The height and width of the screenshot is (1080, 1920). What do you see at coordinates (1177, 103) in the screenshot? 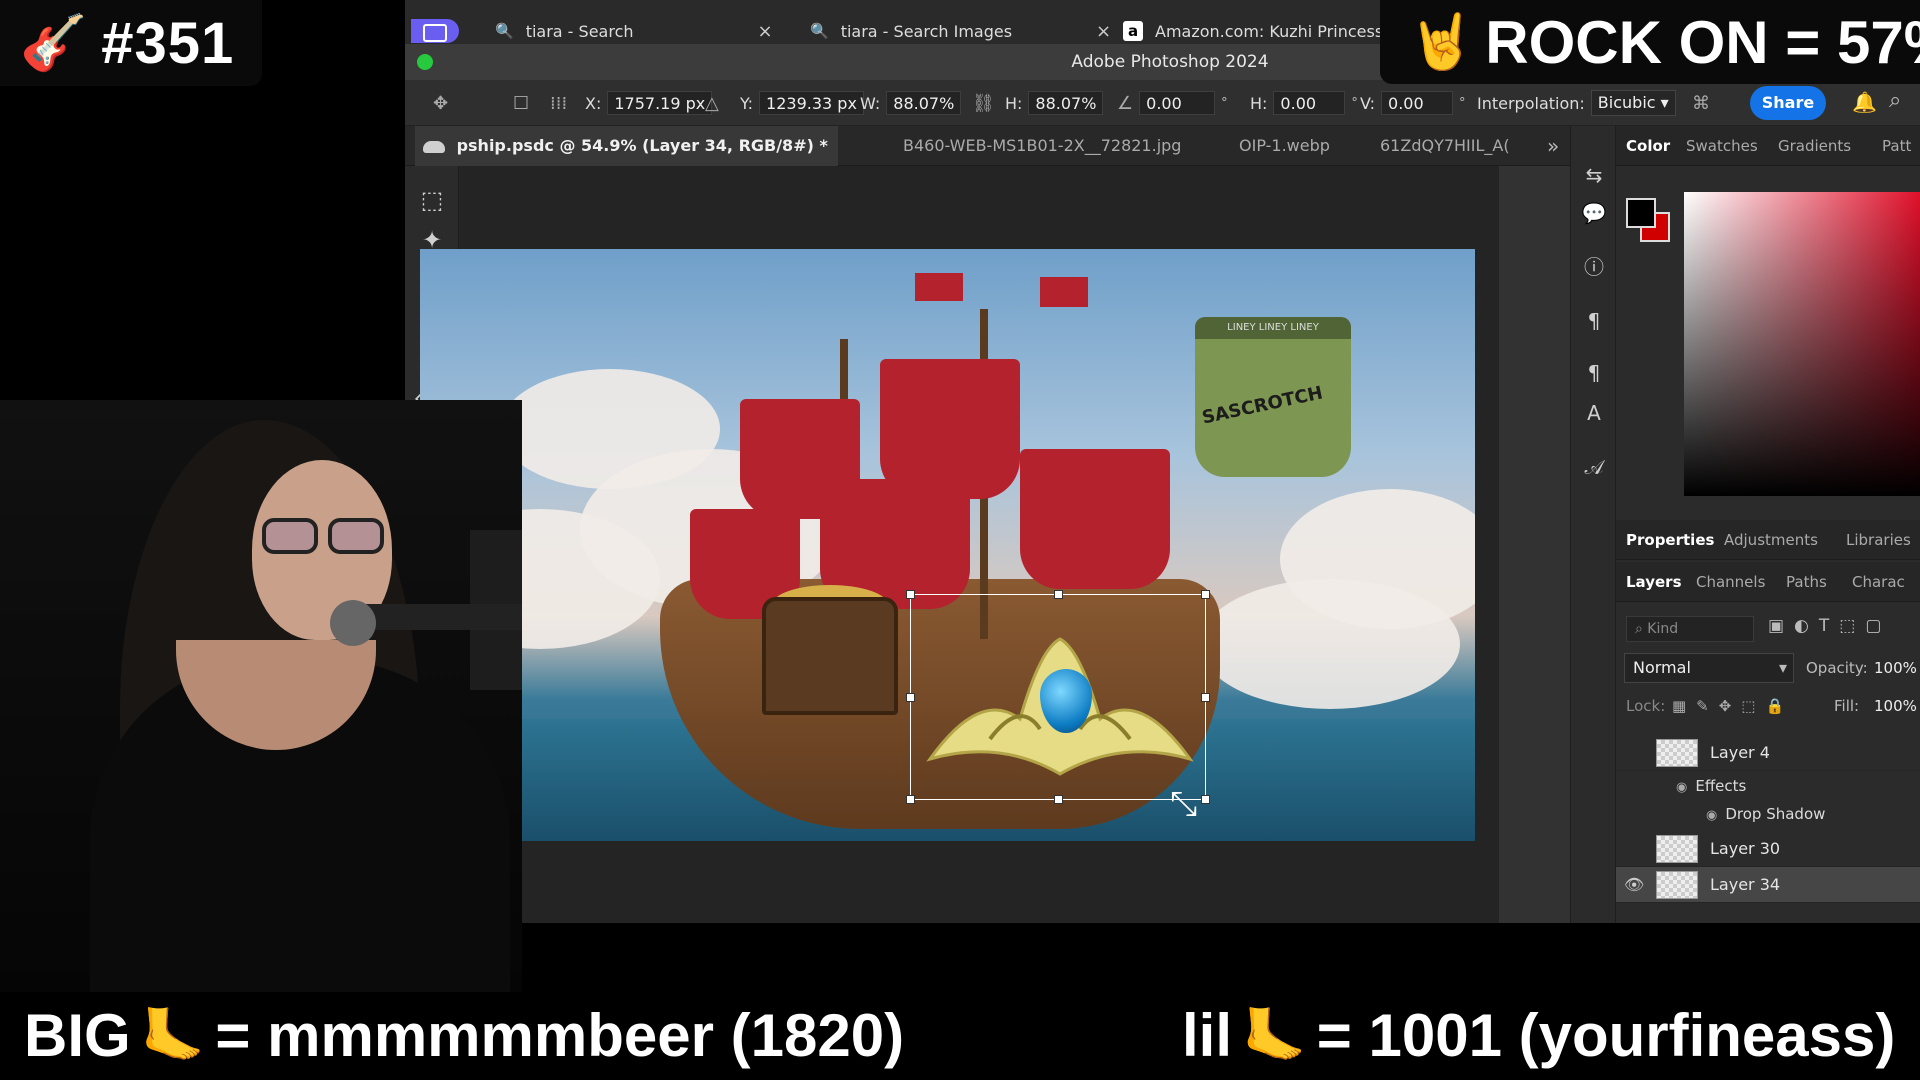
I see `angle-field: 0.00` at bounding box center [1177, 103].